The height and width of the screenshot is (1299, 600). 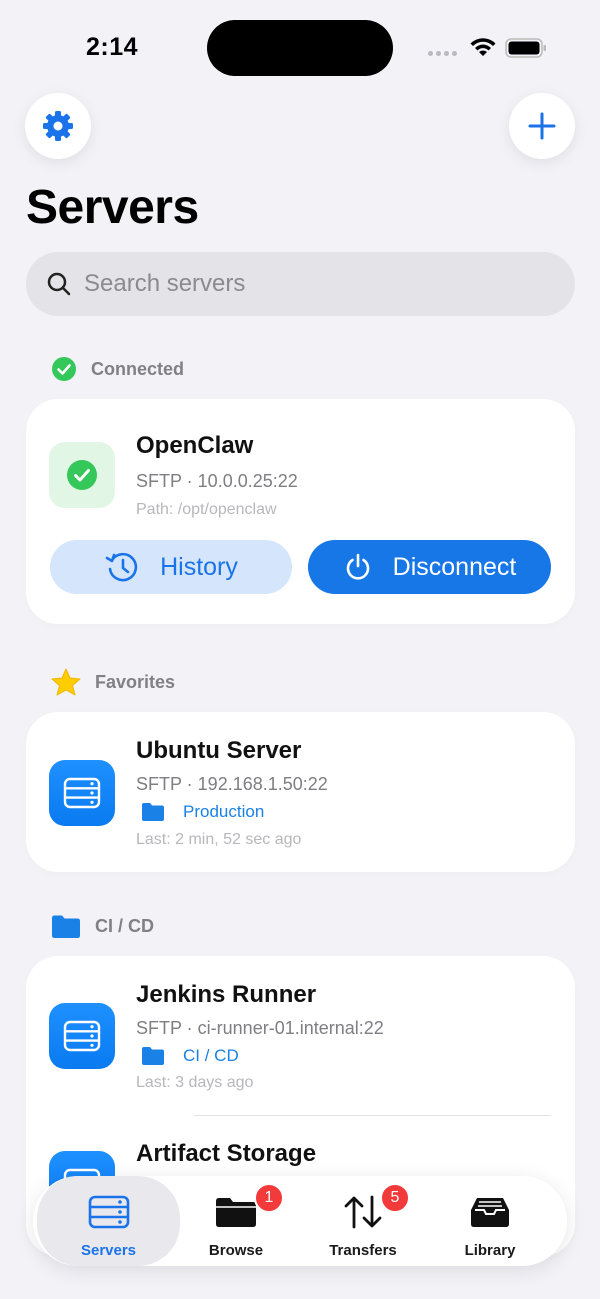 What do you see at coordinates (125, 926) in the screenshot?
I see `section-label: CI / CD` at bounding box center [125, 926].